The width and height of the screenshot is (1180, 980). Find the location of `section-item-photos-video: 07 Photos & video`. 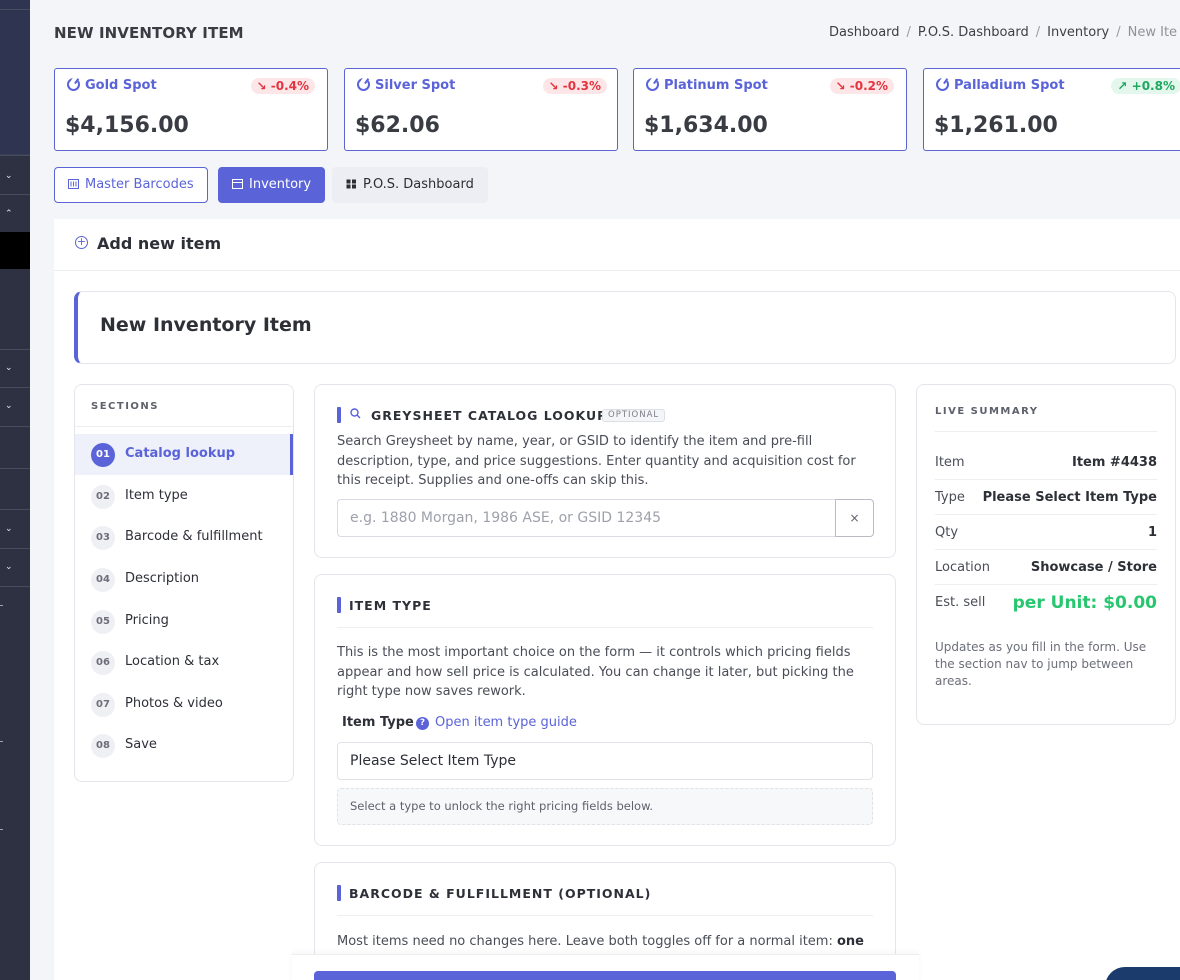

section-item-photos-video: 07 Photos & video is located at coordinates (184, 704).